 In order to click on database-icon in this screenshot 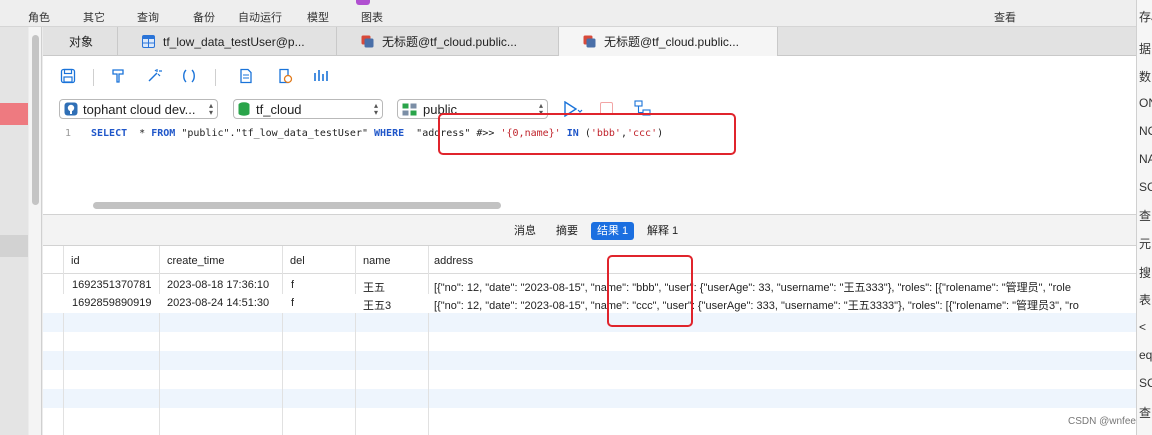, I will do `click(244, 109)`.